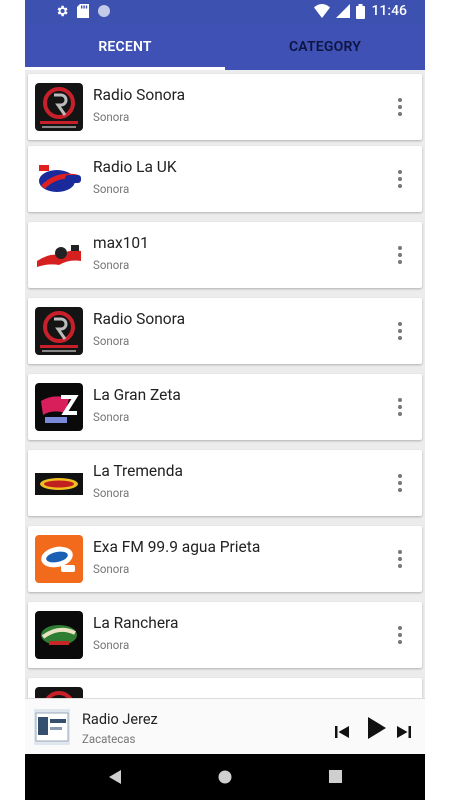 This screenshot has width=450, height=800. I want to click on station-name: La Ranchera, so click(136, 623).